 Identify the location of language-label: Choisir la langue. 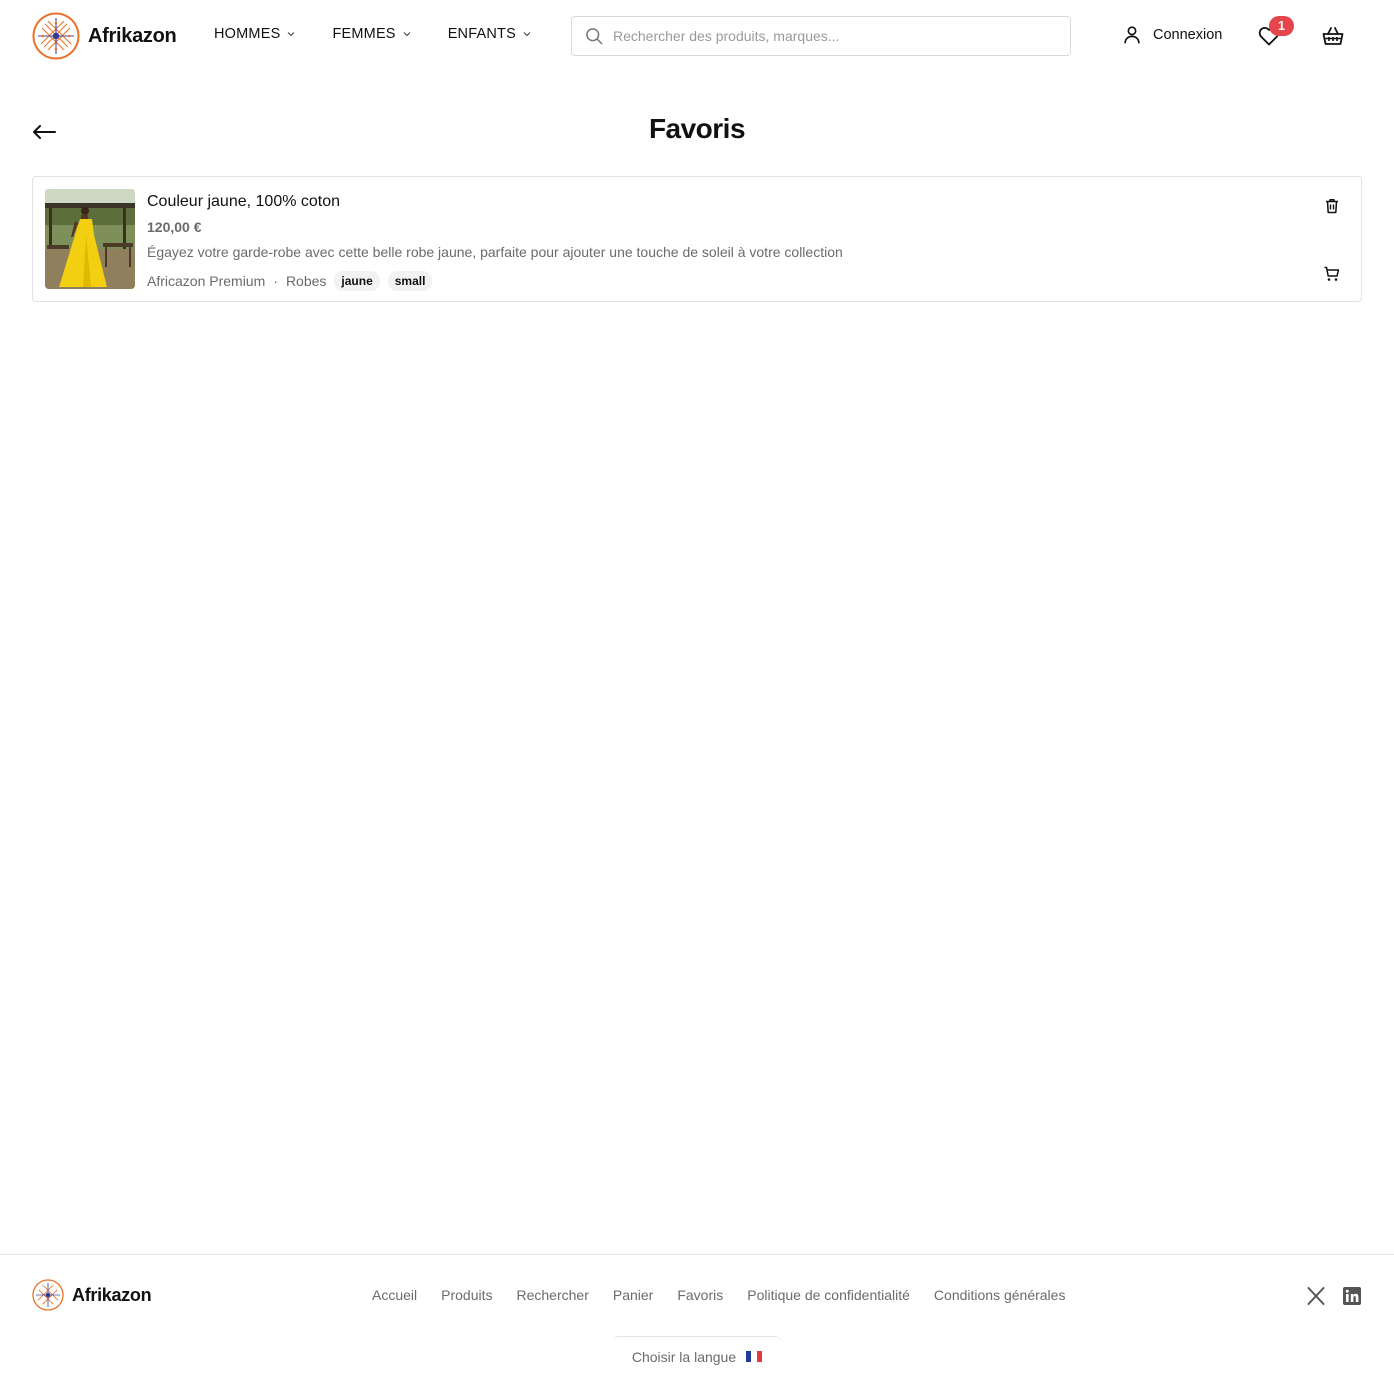
(684, 1356).